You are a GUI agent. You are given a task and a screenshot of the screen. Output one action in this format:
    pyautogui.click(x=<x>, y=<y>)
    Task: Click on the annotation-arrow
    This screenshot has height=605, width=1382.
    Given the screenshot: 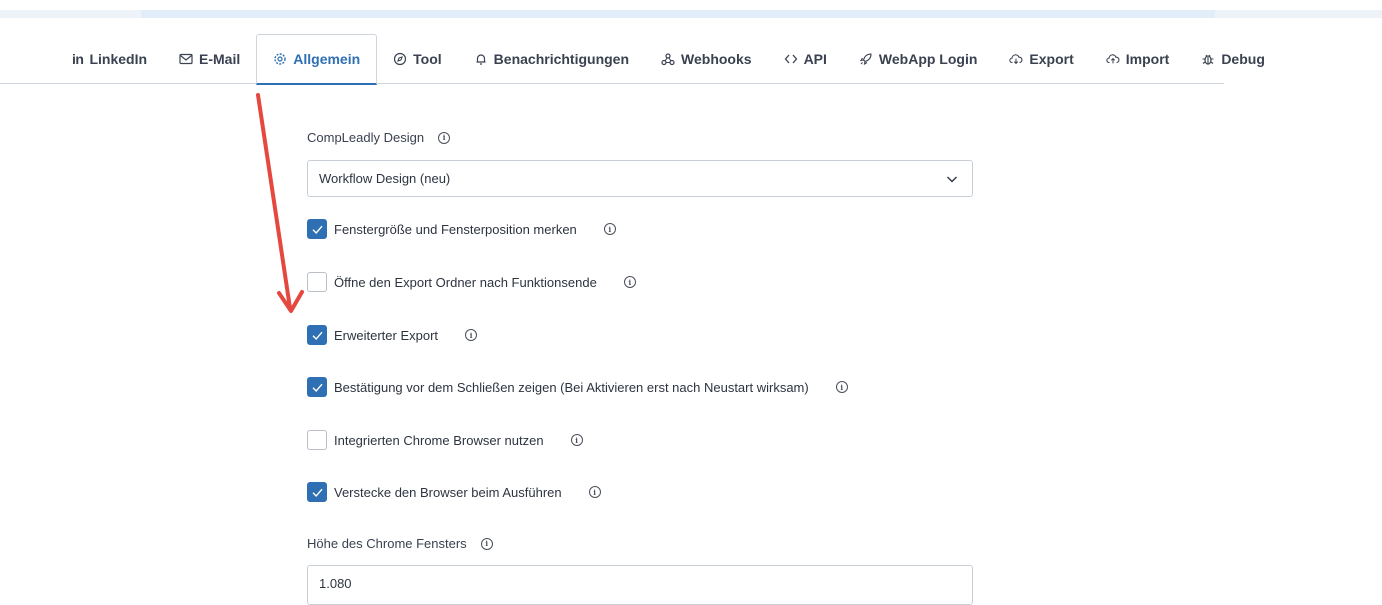 What is the action you would take?
    pyautogui.click(x=280, y=203)
    